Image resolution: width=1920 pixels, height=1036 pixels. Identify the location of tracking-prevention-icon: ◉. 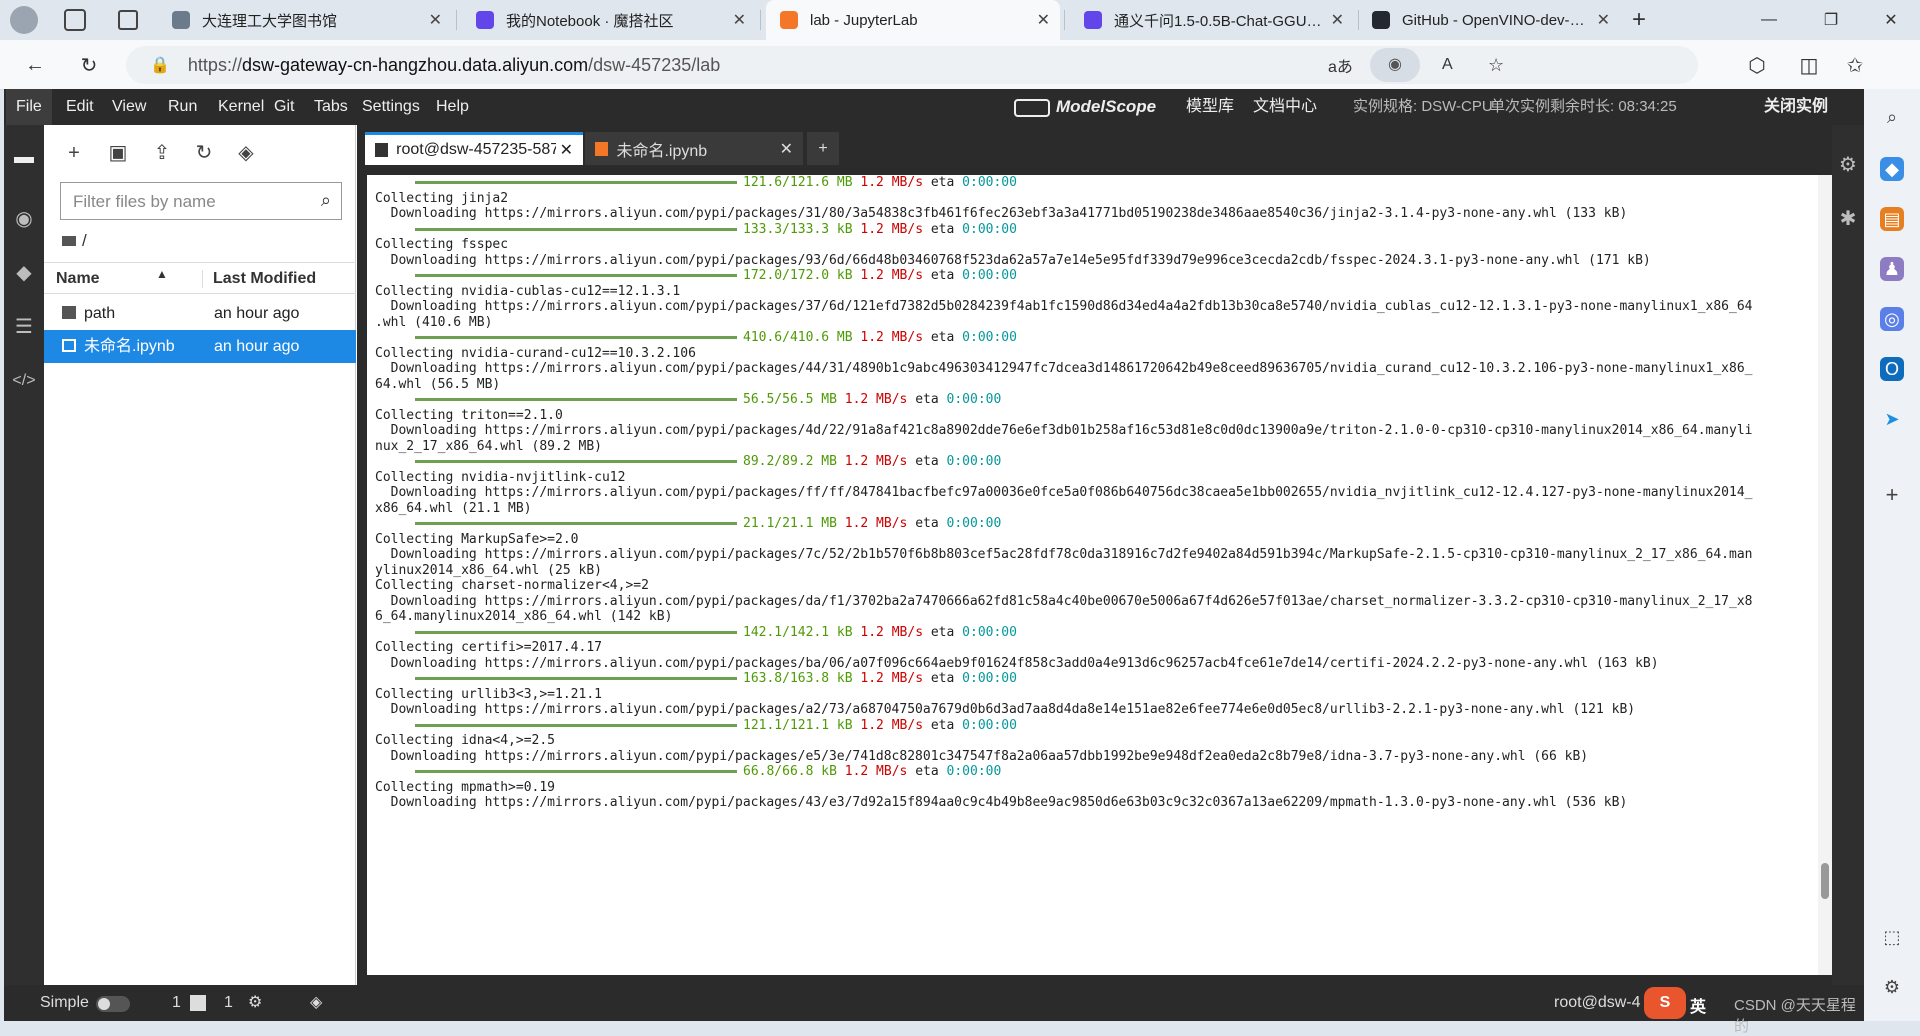
(1395, 65).